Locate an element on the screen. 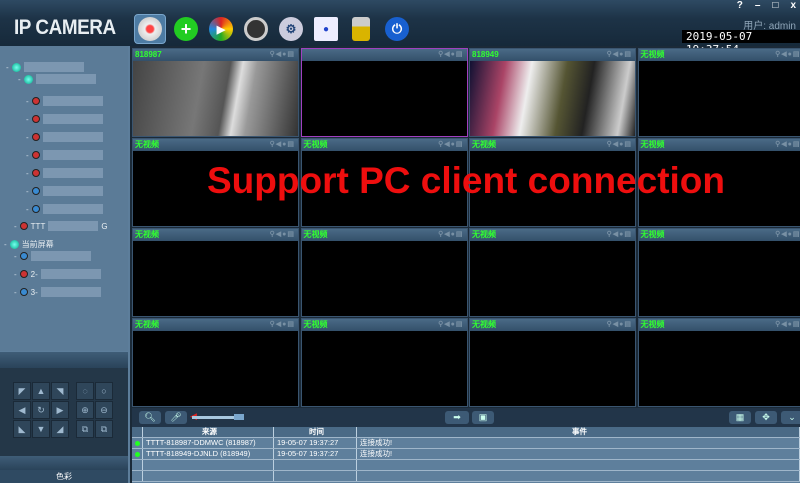 The height and width of the screenshot is (483, 800). close-button: x is located at coordinates (793, 5).